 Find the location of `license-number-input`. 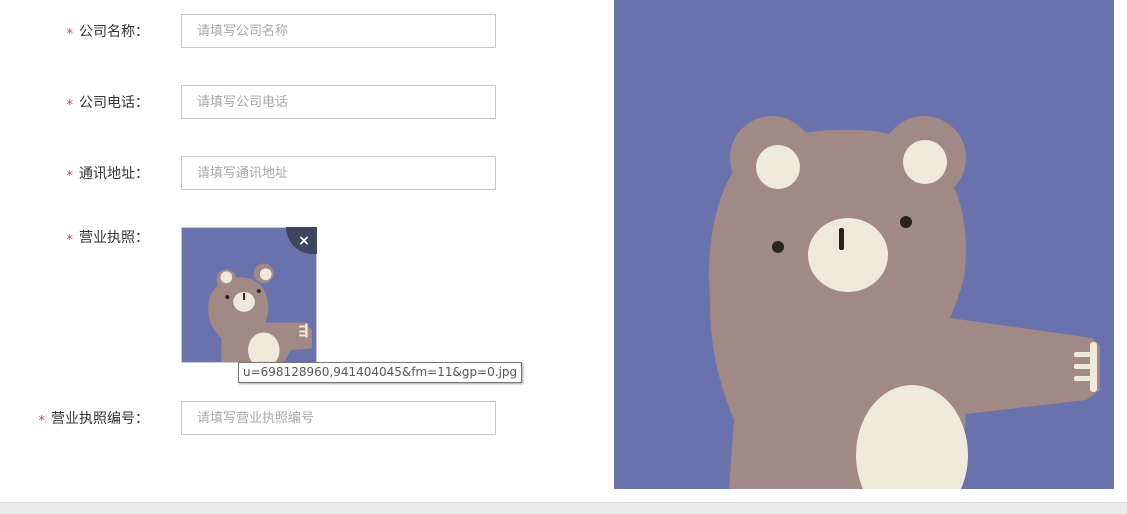

license-number-input is located at coordinates (338, 418).